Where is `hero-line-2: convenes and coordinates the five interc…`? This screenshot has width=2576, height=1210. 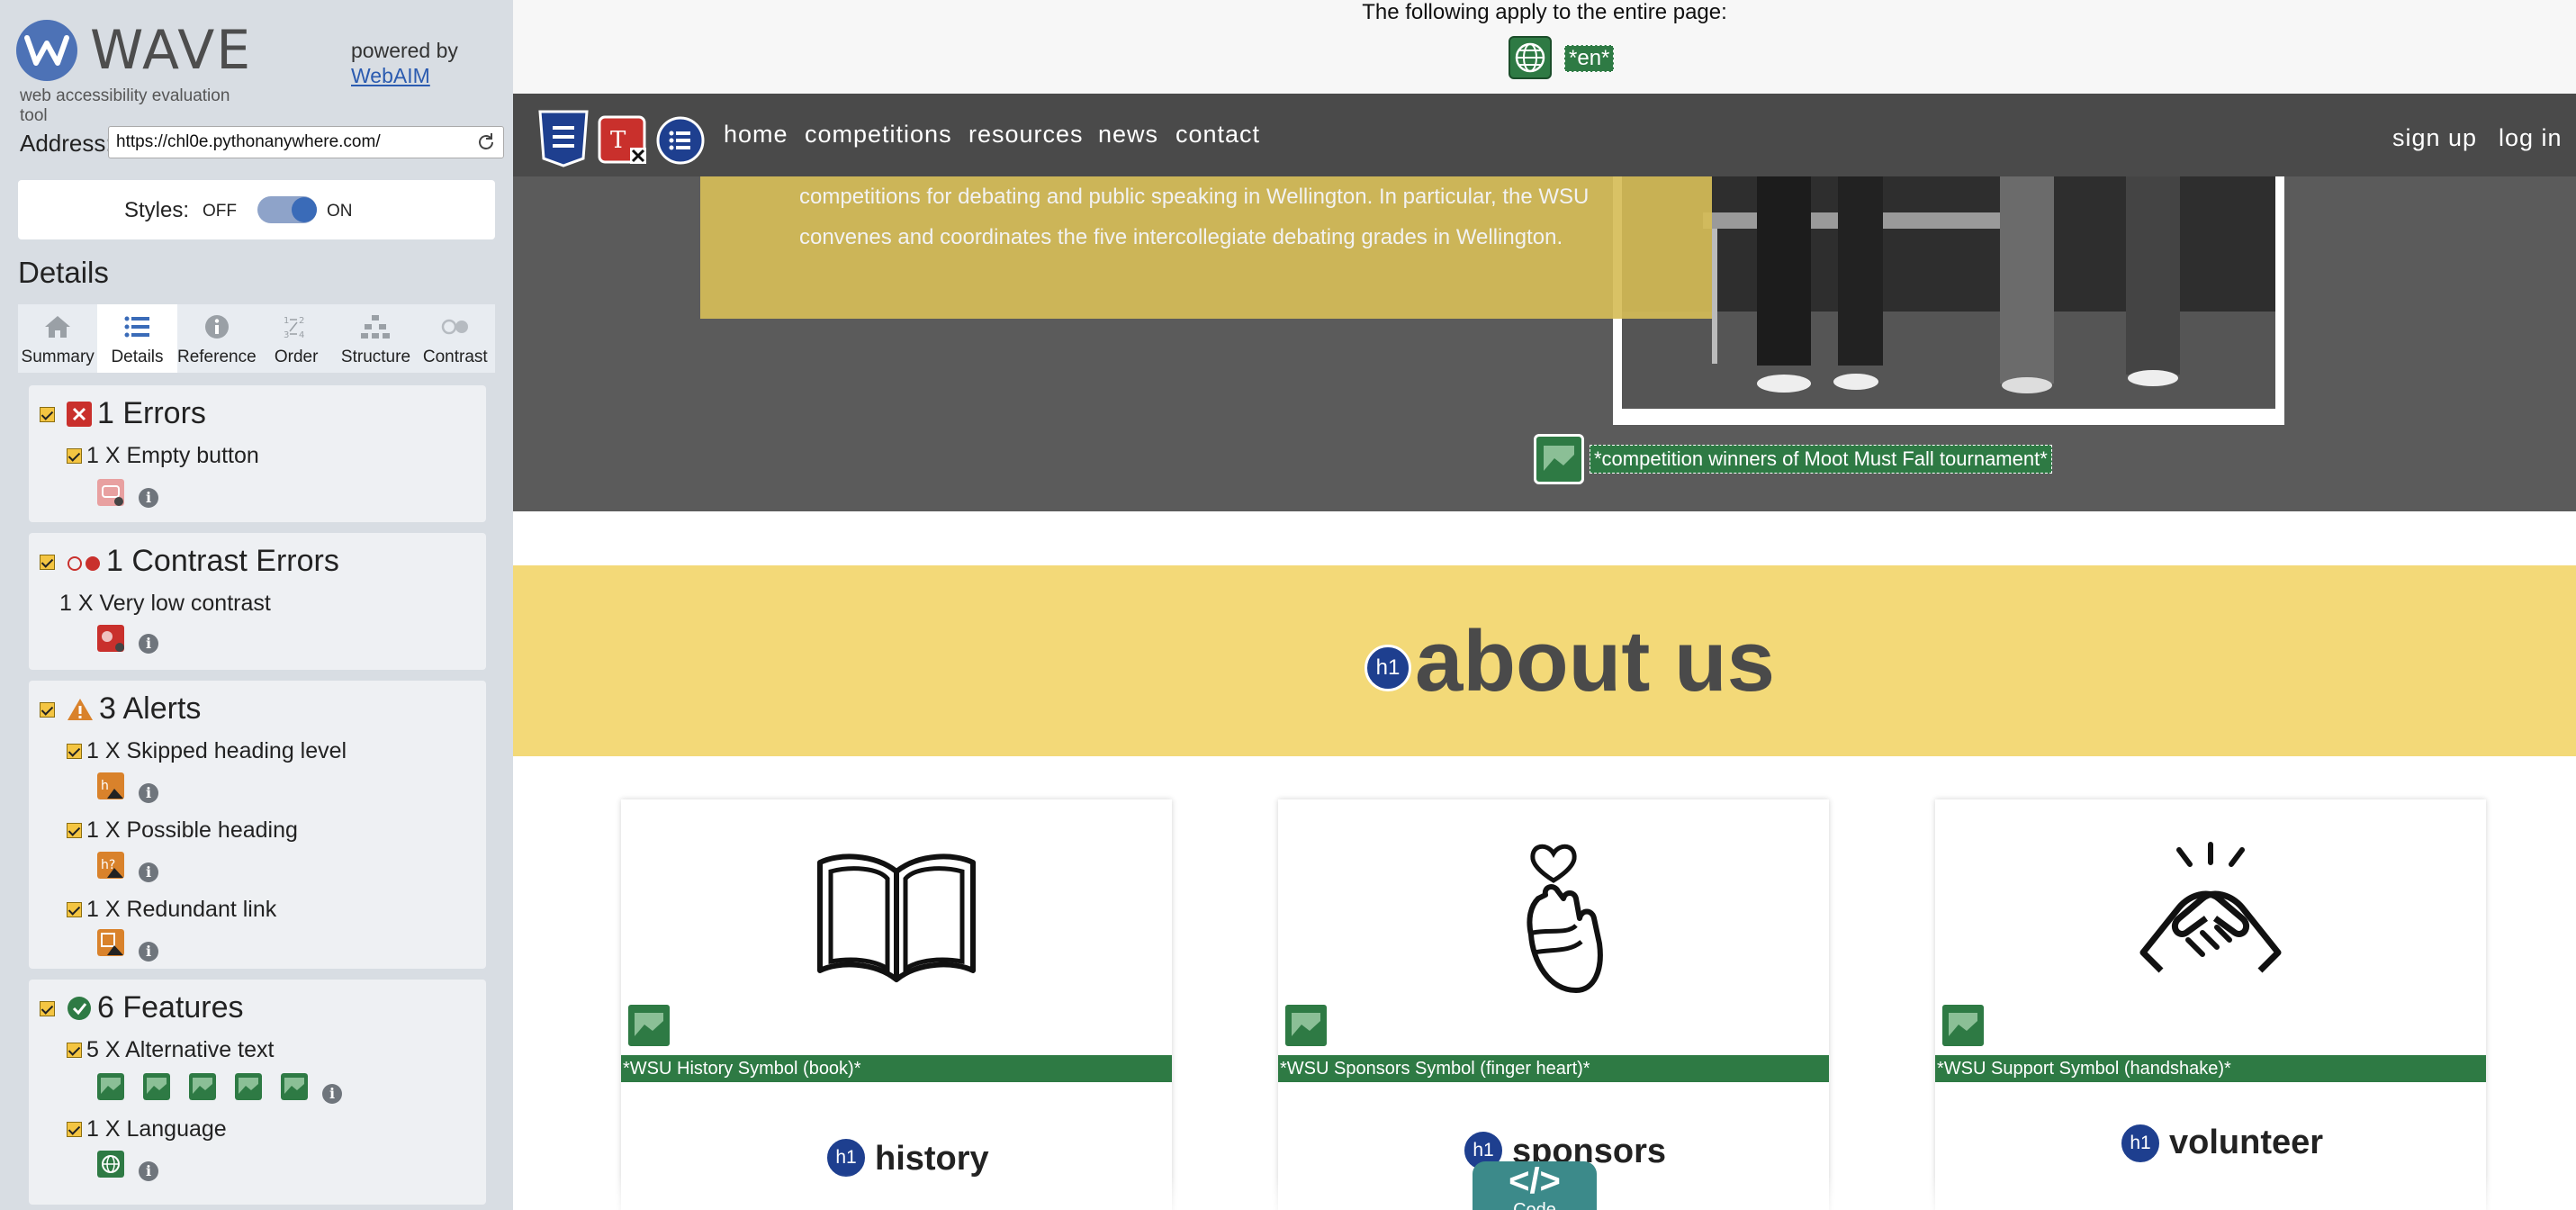
hero-line-2: convenes and coordinates the five interc… is located at coordinates (1181, 237).